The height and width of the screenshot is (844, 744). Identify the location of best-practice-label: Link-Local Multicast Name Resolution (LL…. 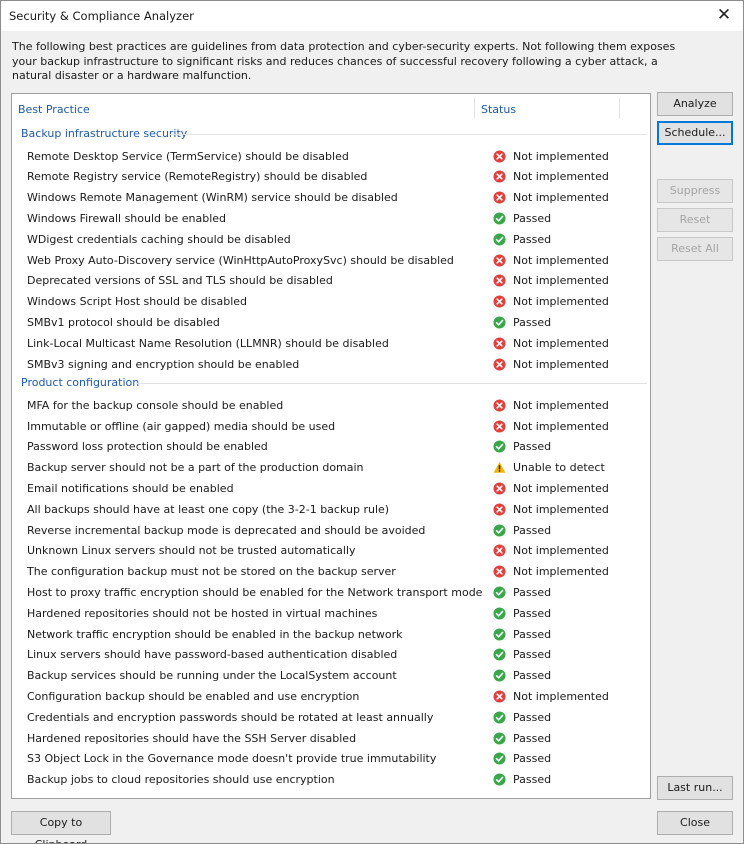
(208, 343).